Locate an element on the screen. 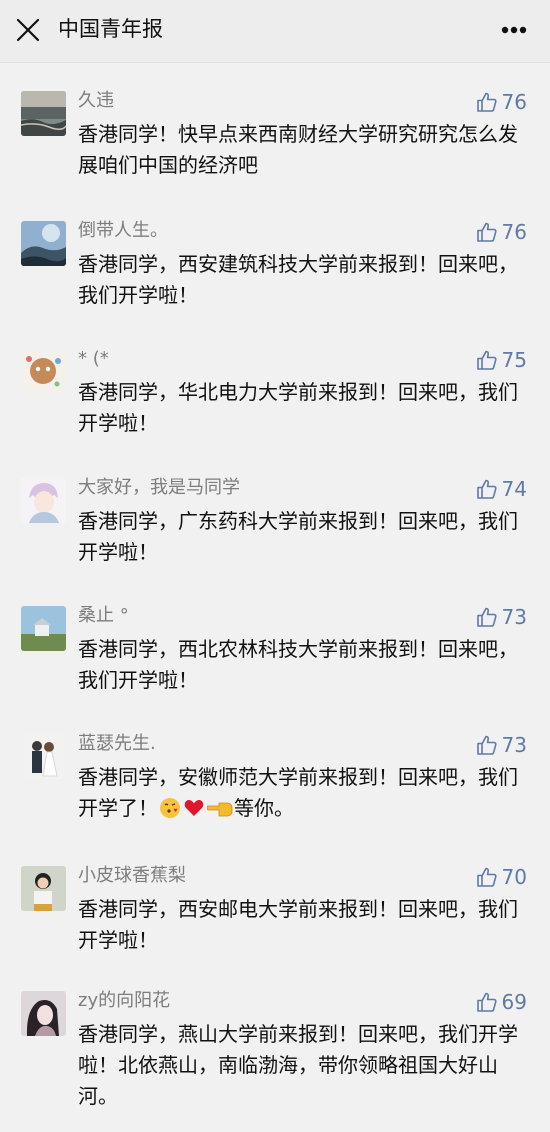 This screenshot has height=1132, width=550. comment-item: 蓝瑟先生. 73 香港同学，安徽师范大学前来报到！回来吧，我们开学了！ 等你。 is located at coordinates (275, 772).